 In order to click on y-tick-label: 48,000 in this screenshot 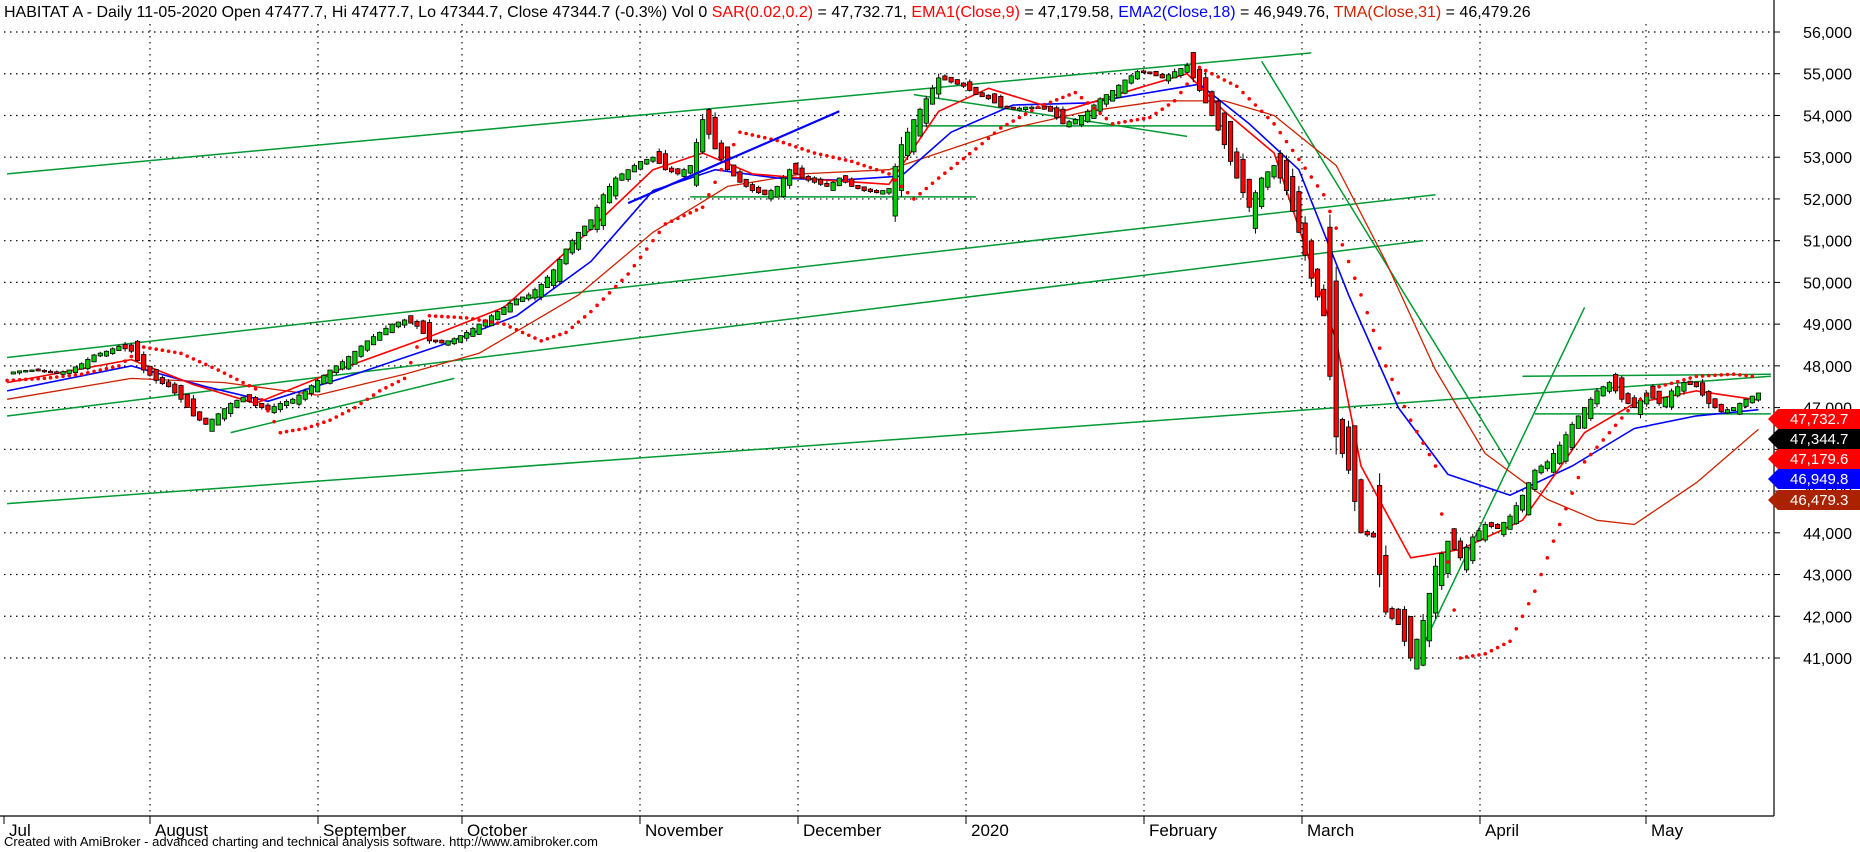, I will do `click(1827, 367)`.